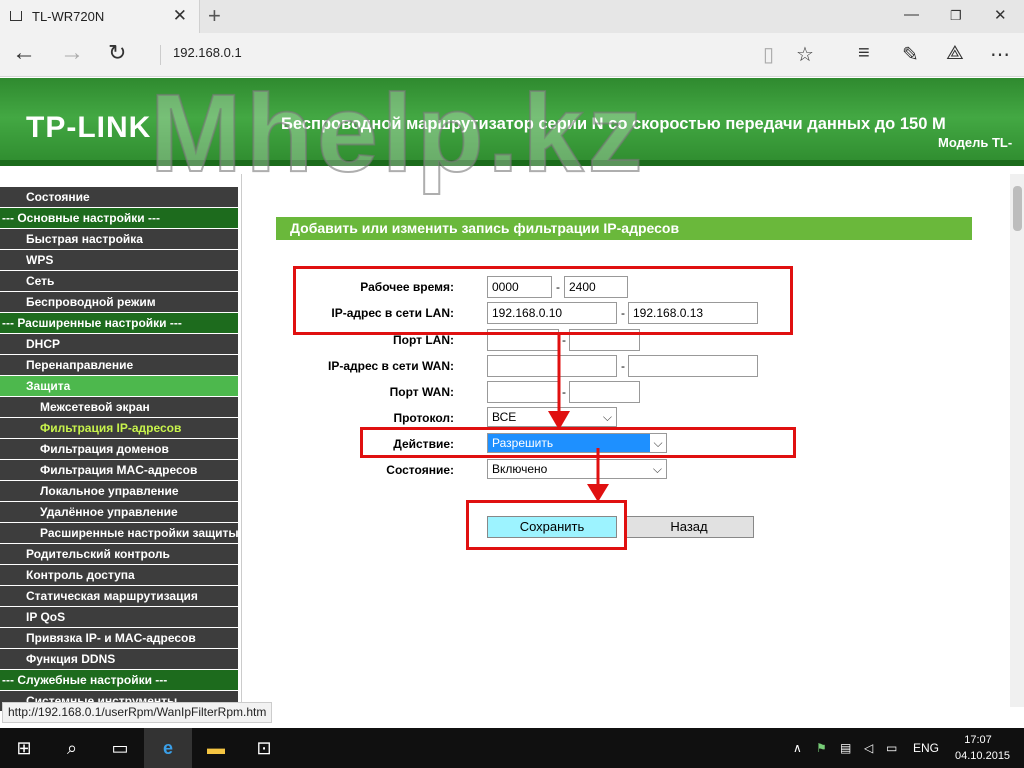 The width and height of the screenshot is (1024, 768). What do you see at coordinates (24, 748) in the screenshot?
I see `start-icon: ⊞` at bounding box center [24, 748].